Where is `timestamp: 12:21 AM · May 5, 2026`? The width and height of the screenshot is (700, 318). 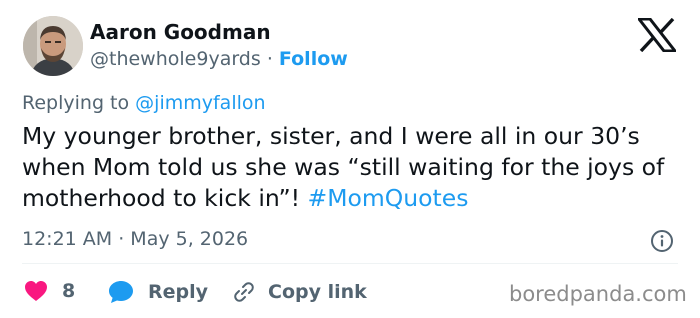 timestamp: 12:21 AM · May 5, 2026 is located at coordinates (135, 239).